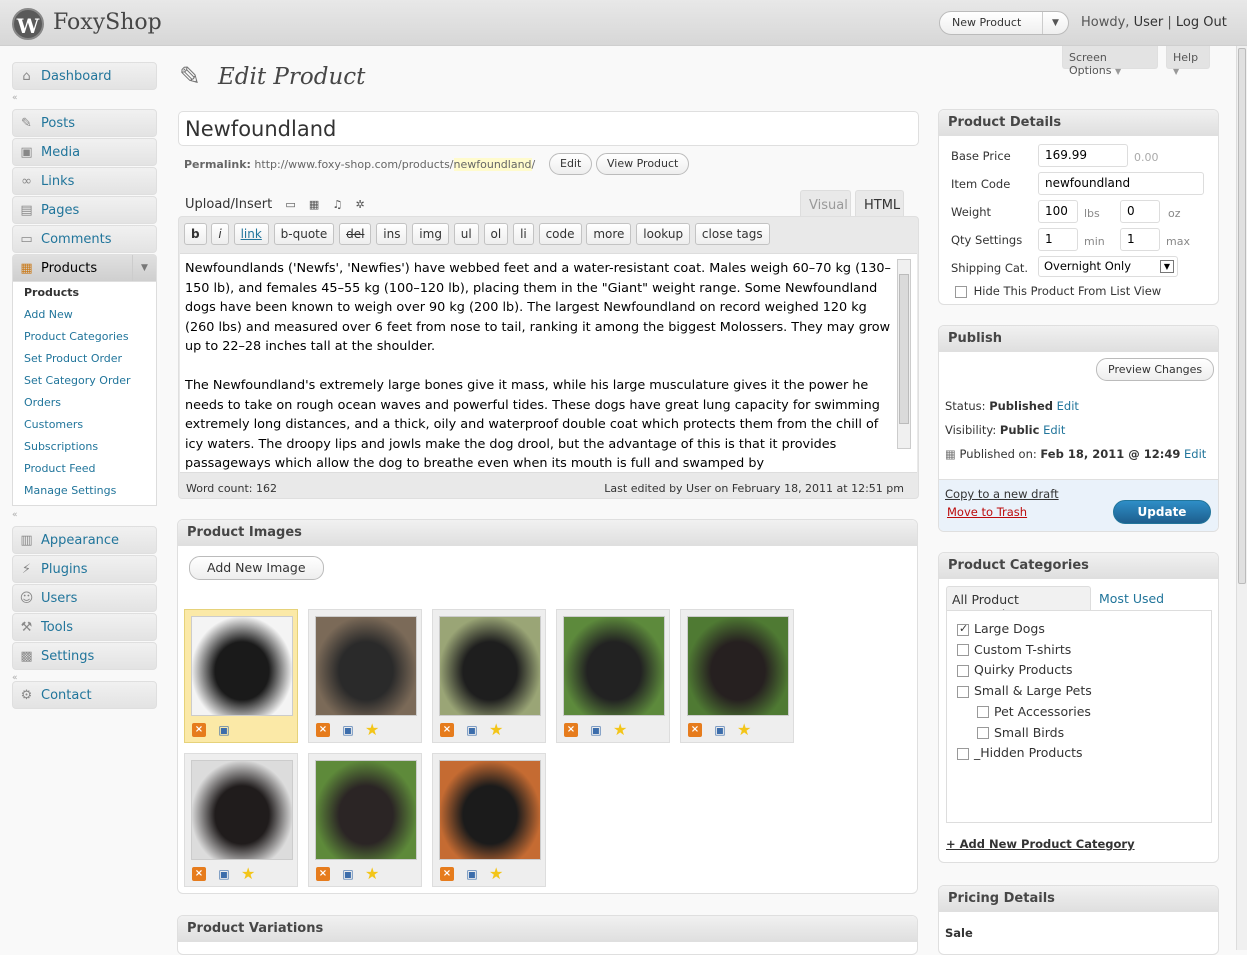 The width and height of the screenshot is (1247, 955). What do you see at coordinates (825, 203) in the screenshot?
I see `tab-visual: Visual` at bounding box center [825, 203].